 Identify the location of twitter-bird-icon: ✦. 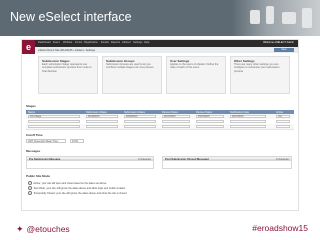
(20, 229).